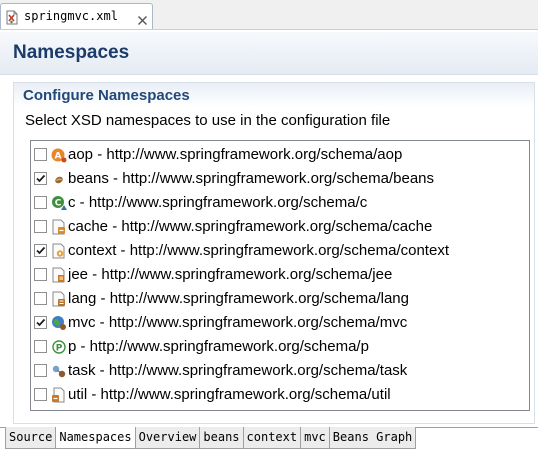 Image resolution: width=538 pixels, height=453 pixels. Describe the element at coordinates (269, 15) in the screenshot. I see `editor-tab-strip: springmvc.xml` at that location.